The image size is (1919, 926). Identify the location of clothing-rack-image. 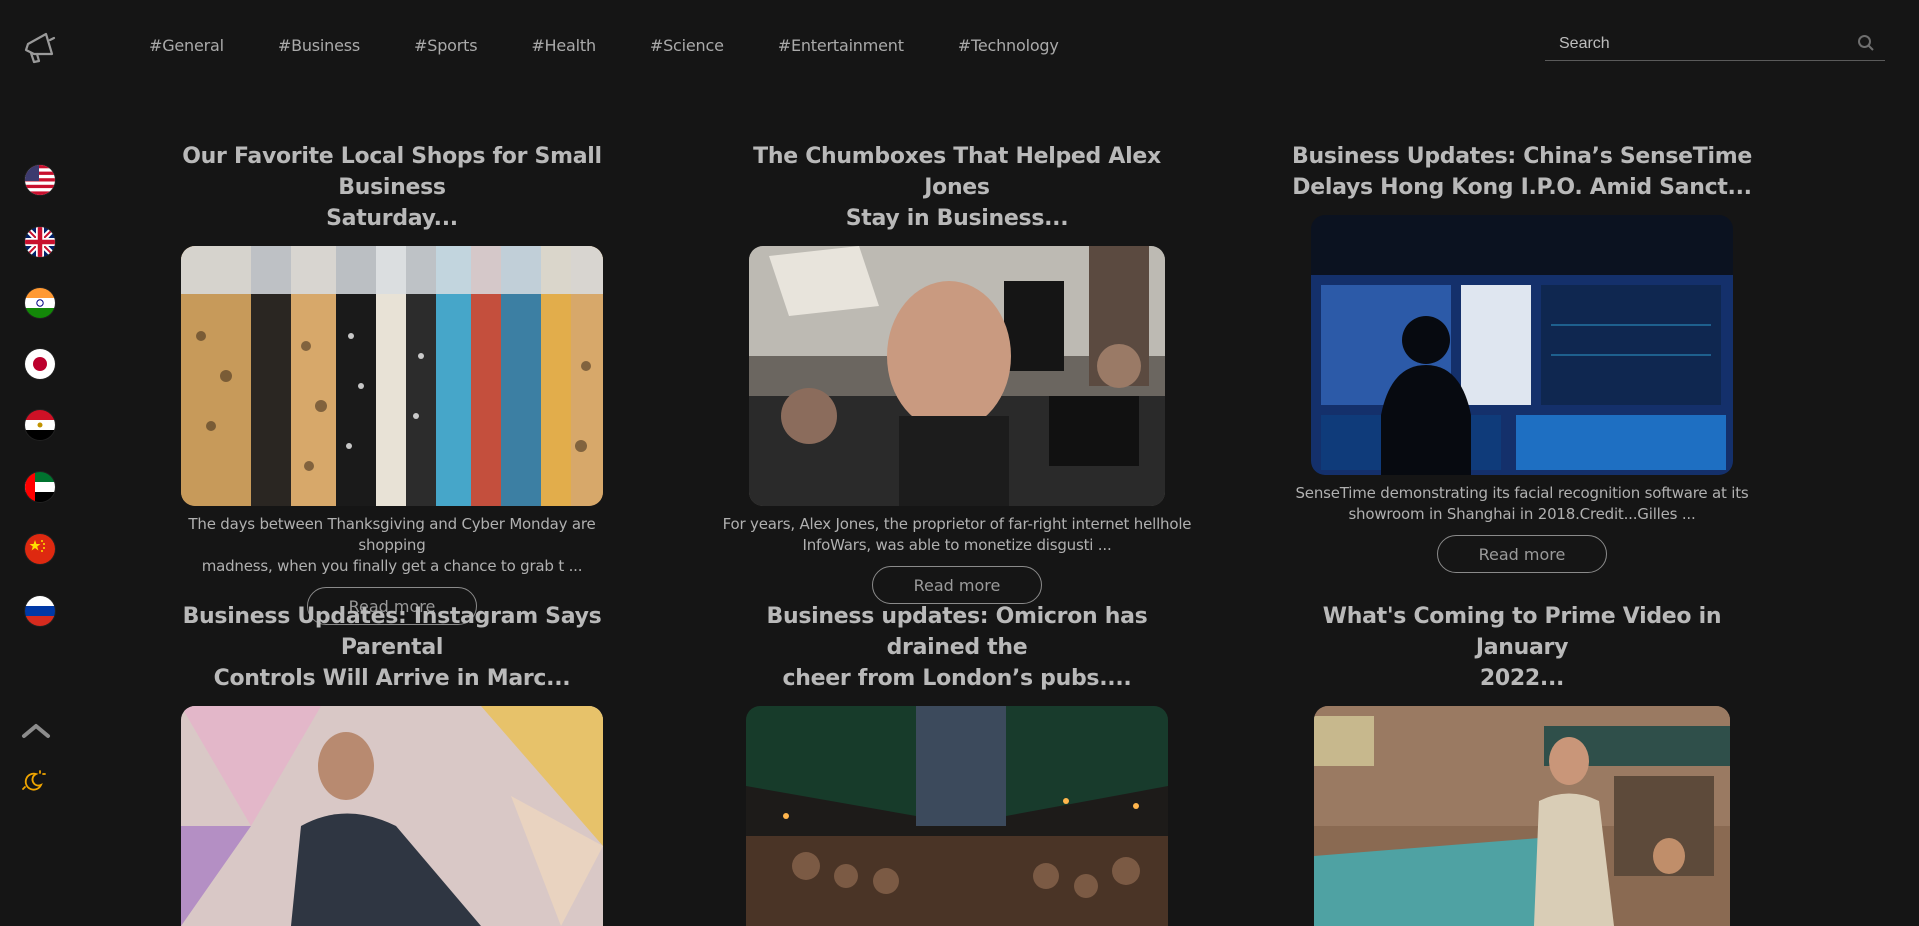
(392, 376).